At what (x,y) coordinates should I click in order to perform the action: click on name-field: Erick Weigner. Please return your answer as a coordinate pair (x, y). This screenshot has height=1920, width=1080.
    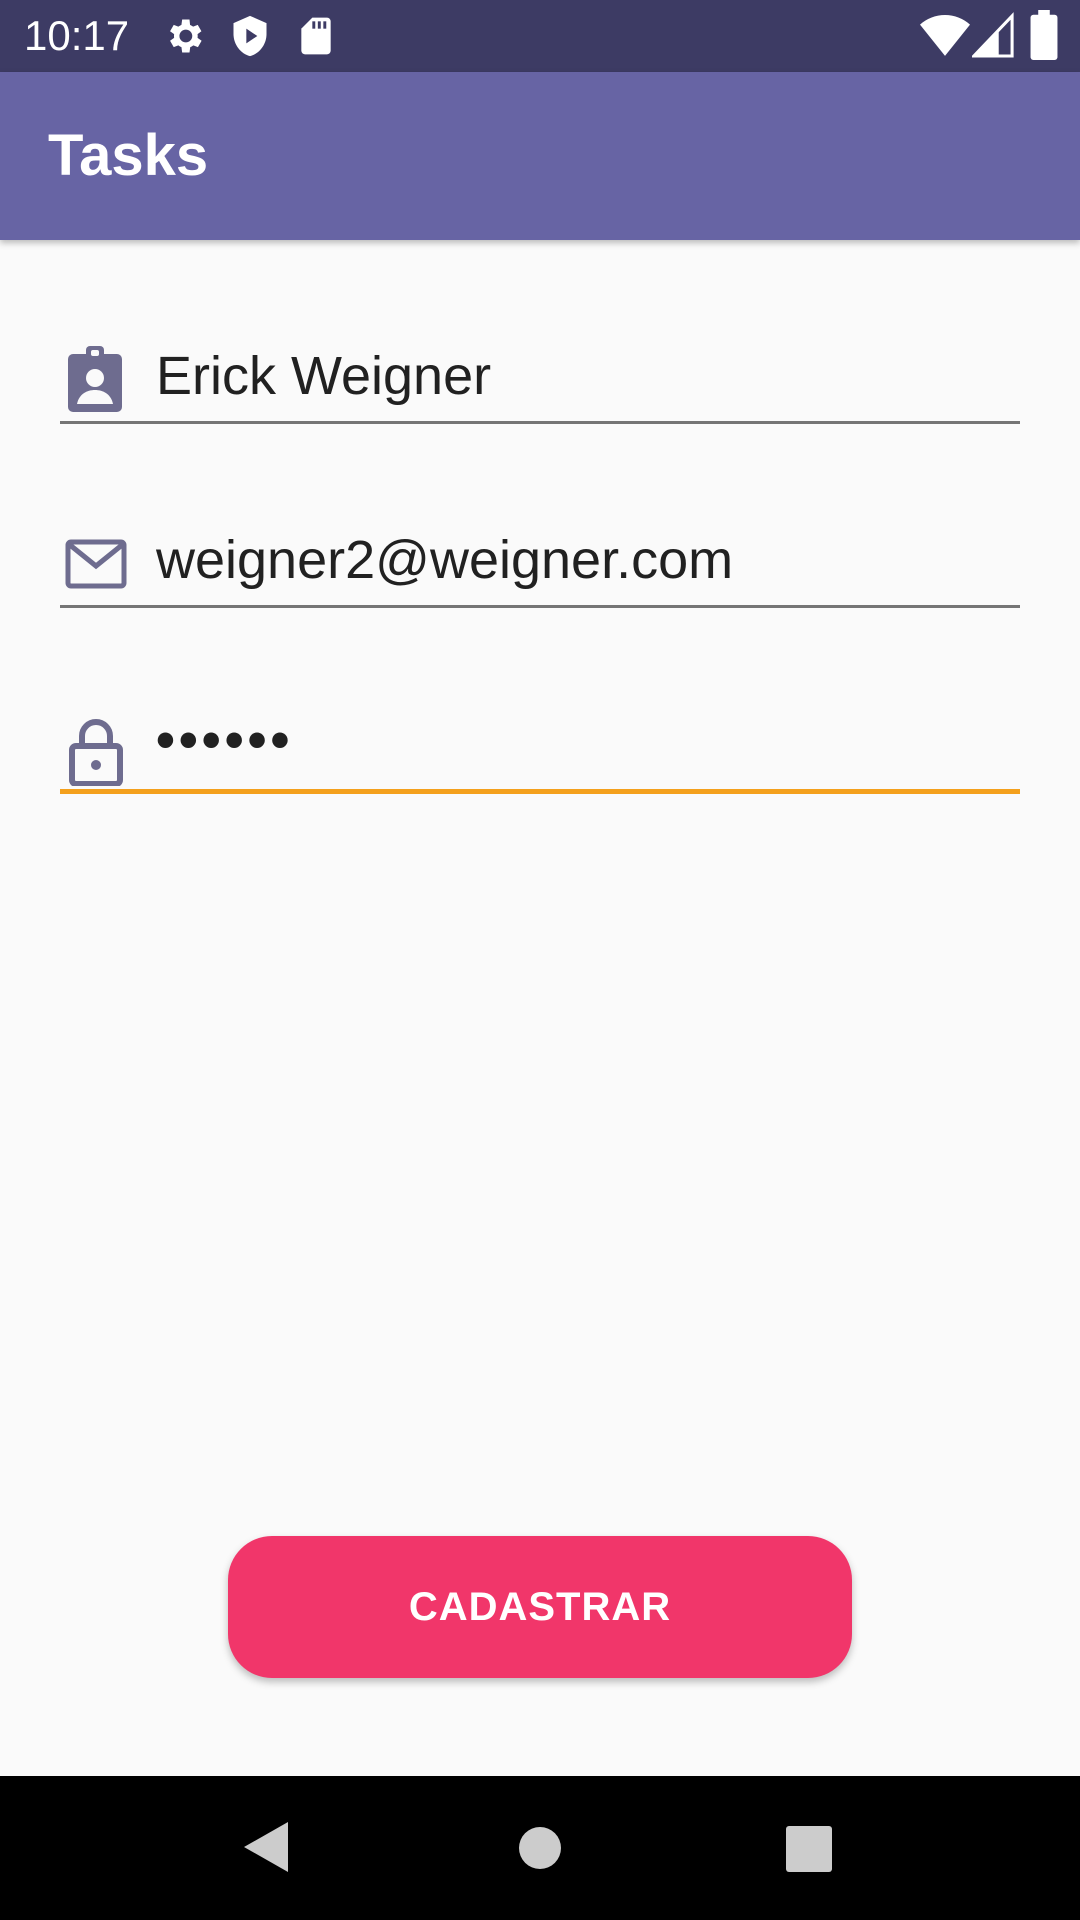
    Looking at the image, I should click on (540, 374).